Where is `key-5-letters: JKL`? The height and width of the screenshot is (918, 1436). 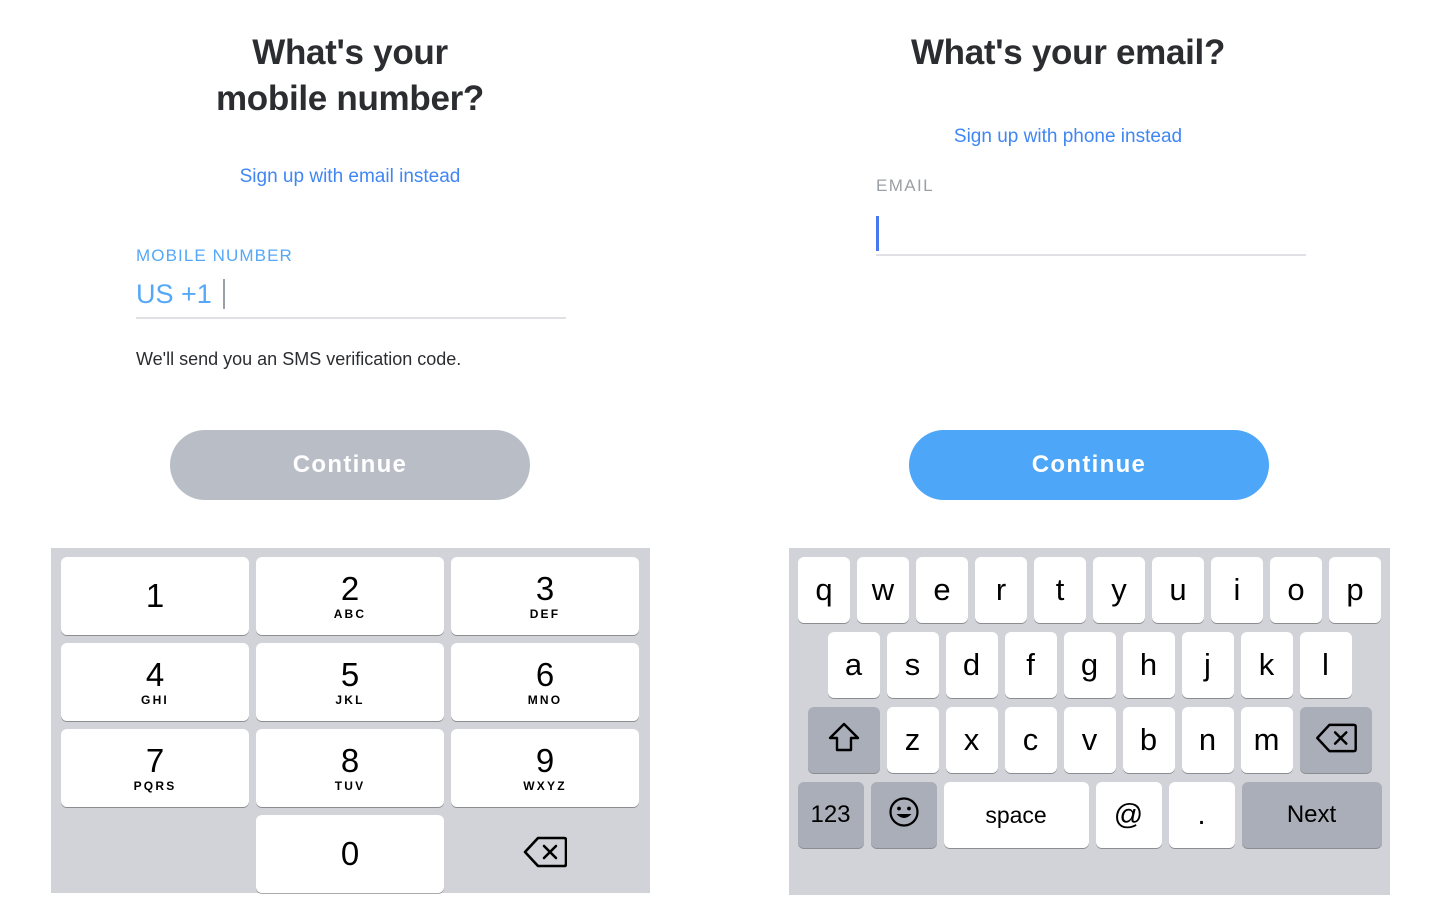 key-5-letters: JKL is located at coordinates (350, 699).